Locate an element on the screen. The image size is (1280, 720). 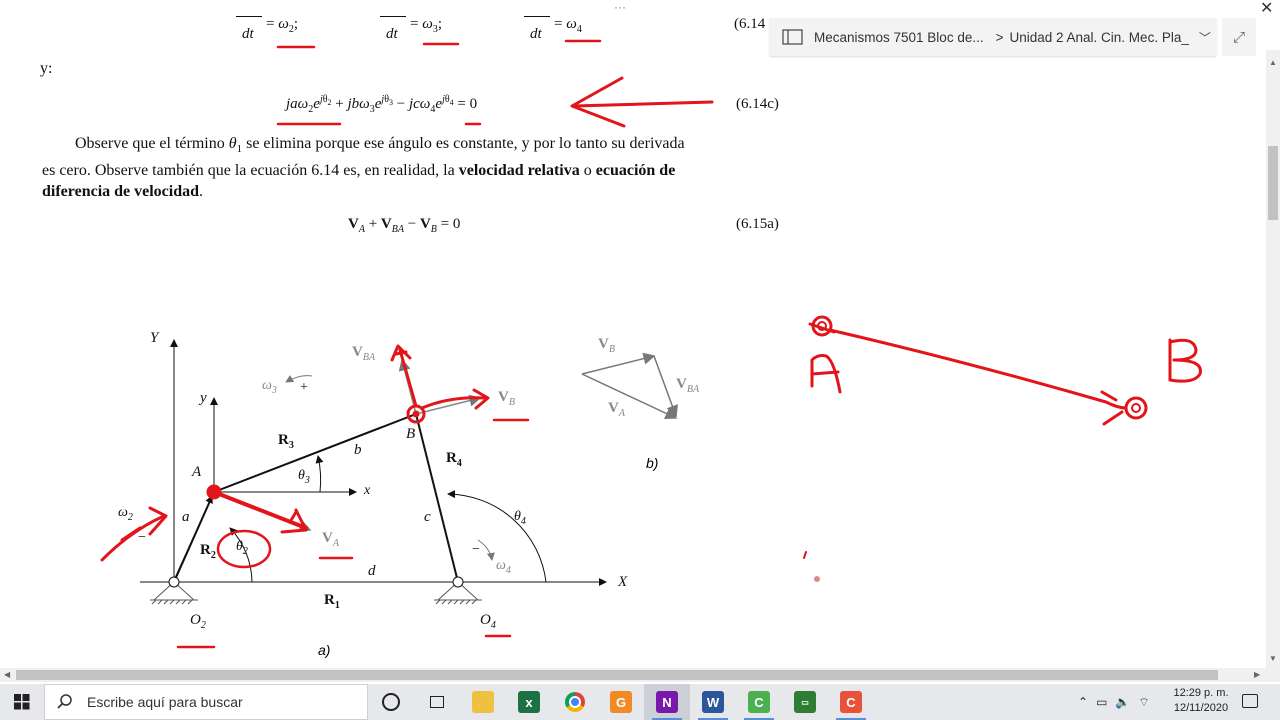
label-VA: VA is located at coordinates (330, 539).